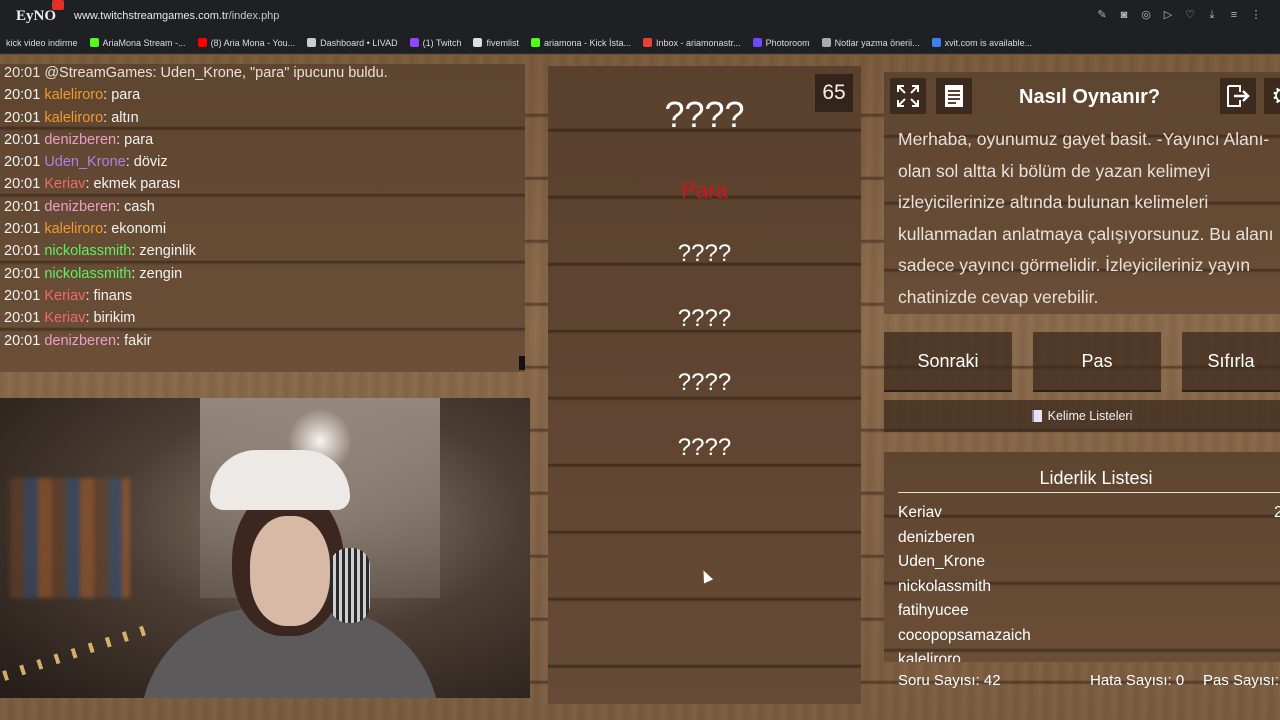 The width and height of the screenshot is (1280, 720). Describe the element at coordinates (1089, 492) in the screenshot. I see `leaderboard-divider` at that location.